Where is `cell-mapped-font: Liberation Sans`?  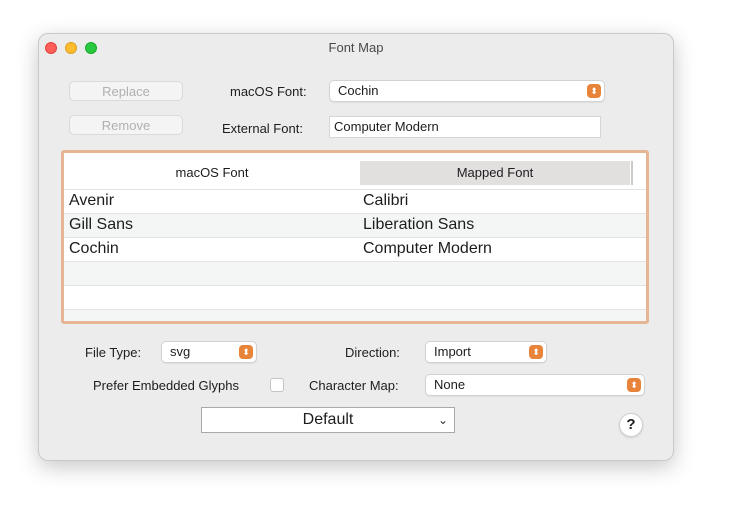
cell-mapped-font: Liberation Sans is located at coordinates (419, 224).